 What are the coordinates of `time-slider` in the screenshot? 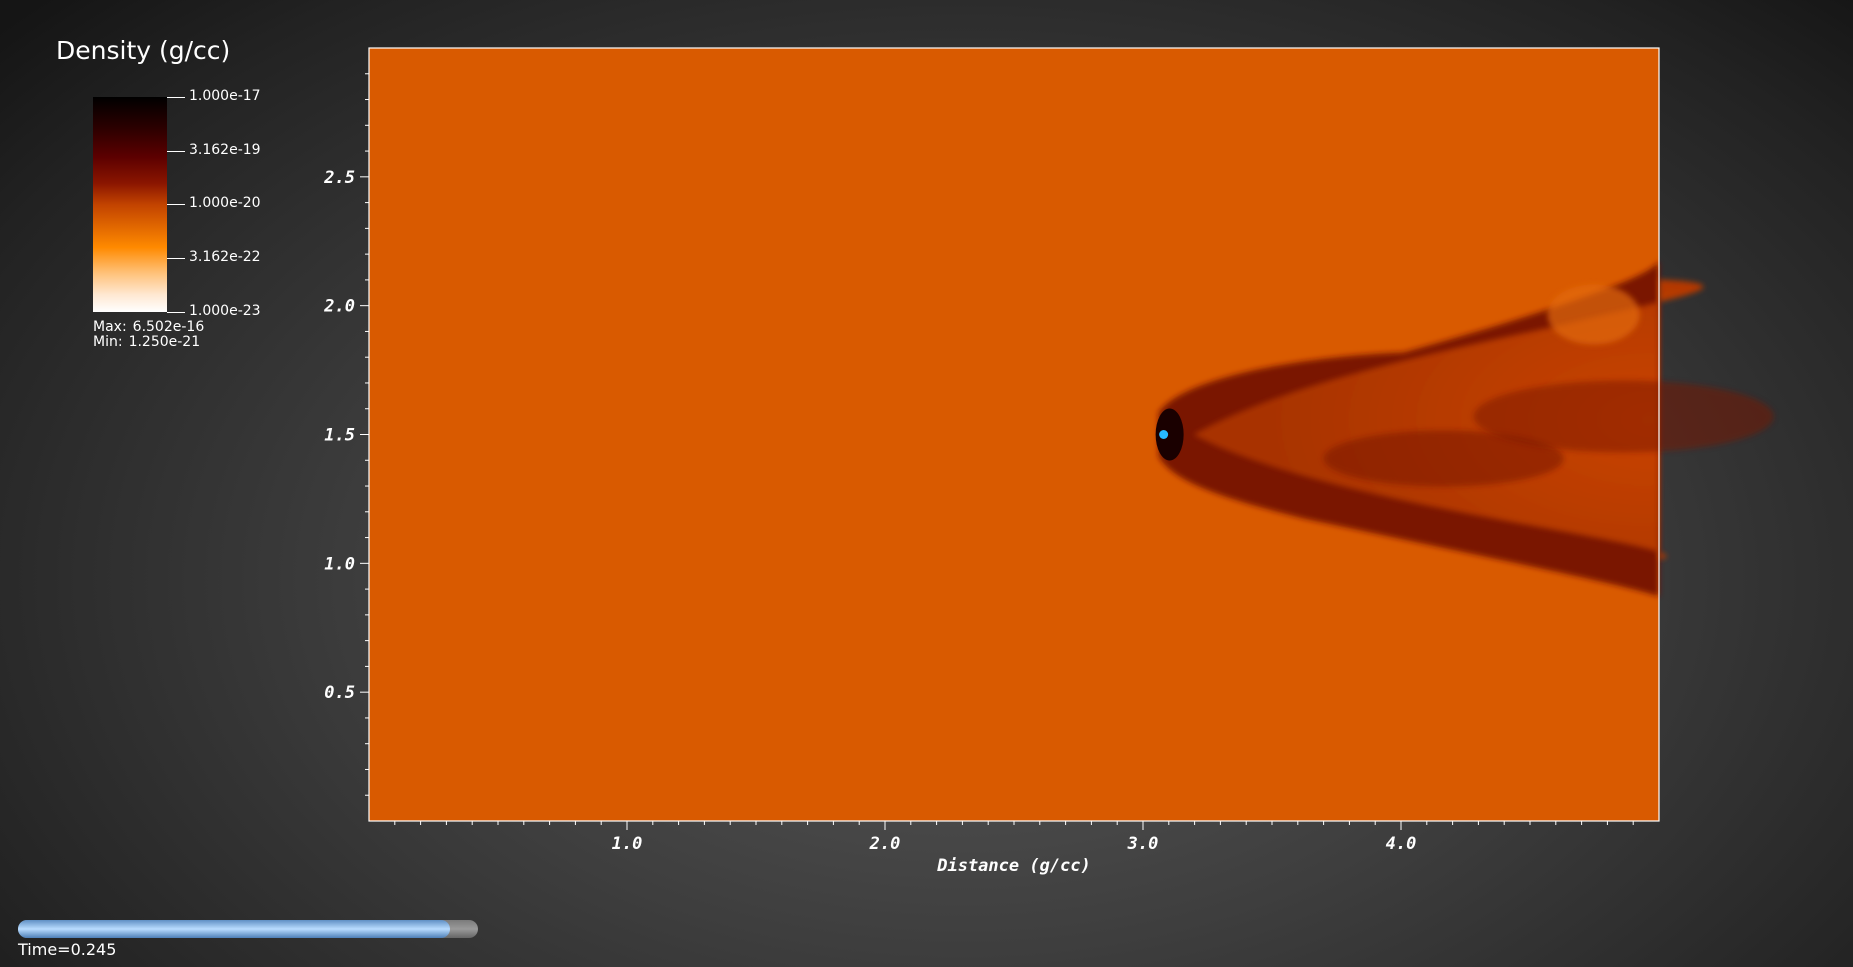 It's located at (248, 929).